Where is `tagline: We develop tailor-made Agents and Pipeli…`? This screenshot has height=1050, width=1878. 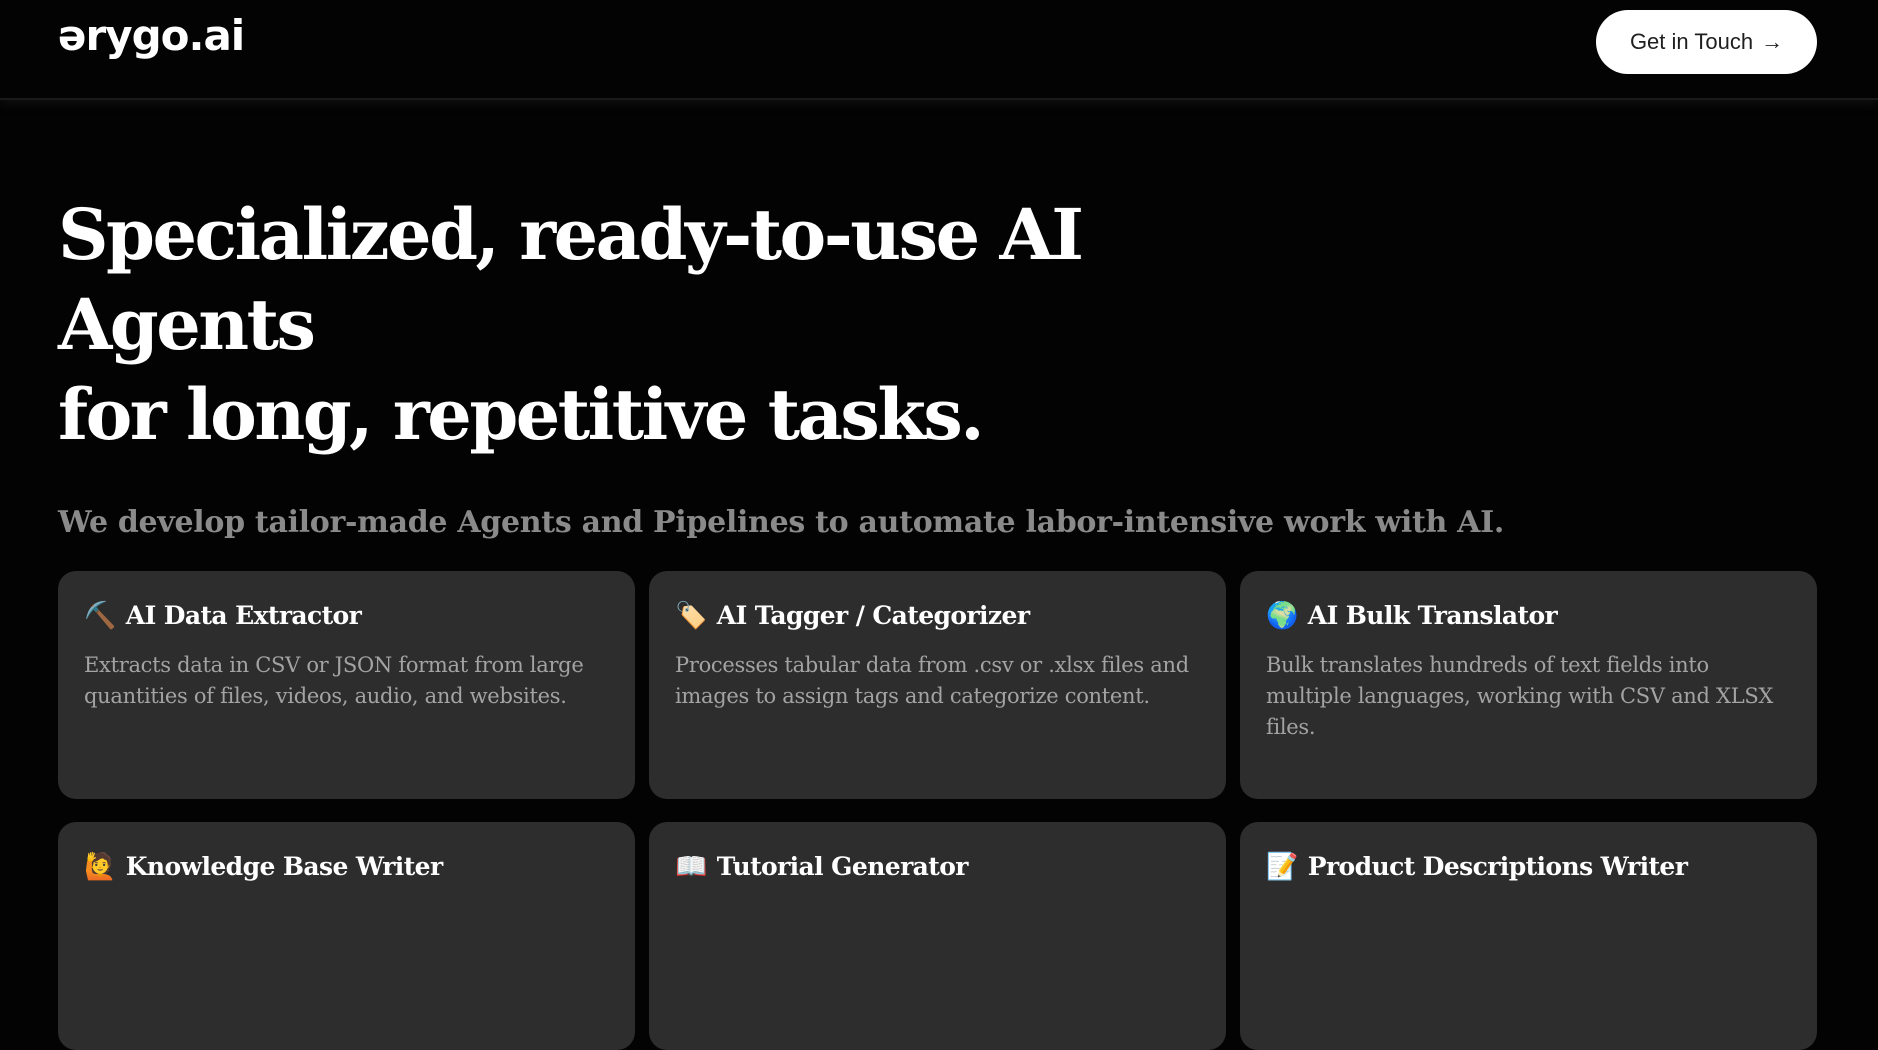
tagline: We develop tailor-made Agents and Pipeli… is located at coordinates (781, 522).